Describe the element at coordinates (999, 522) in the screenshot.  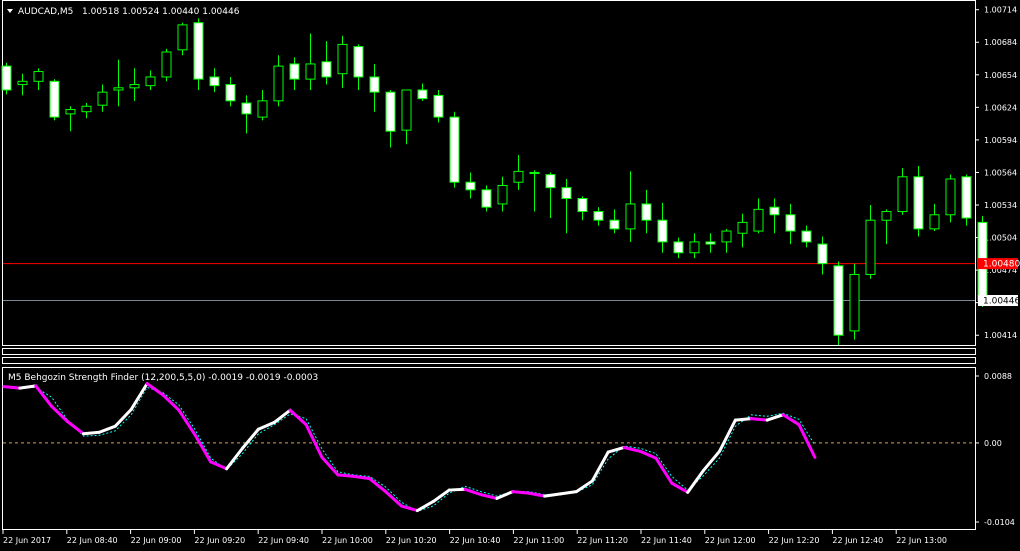
I see `indicator-tick-label: -0.0104` at that location.